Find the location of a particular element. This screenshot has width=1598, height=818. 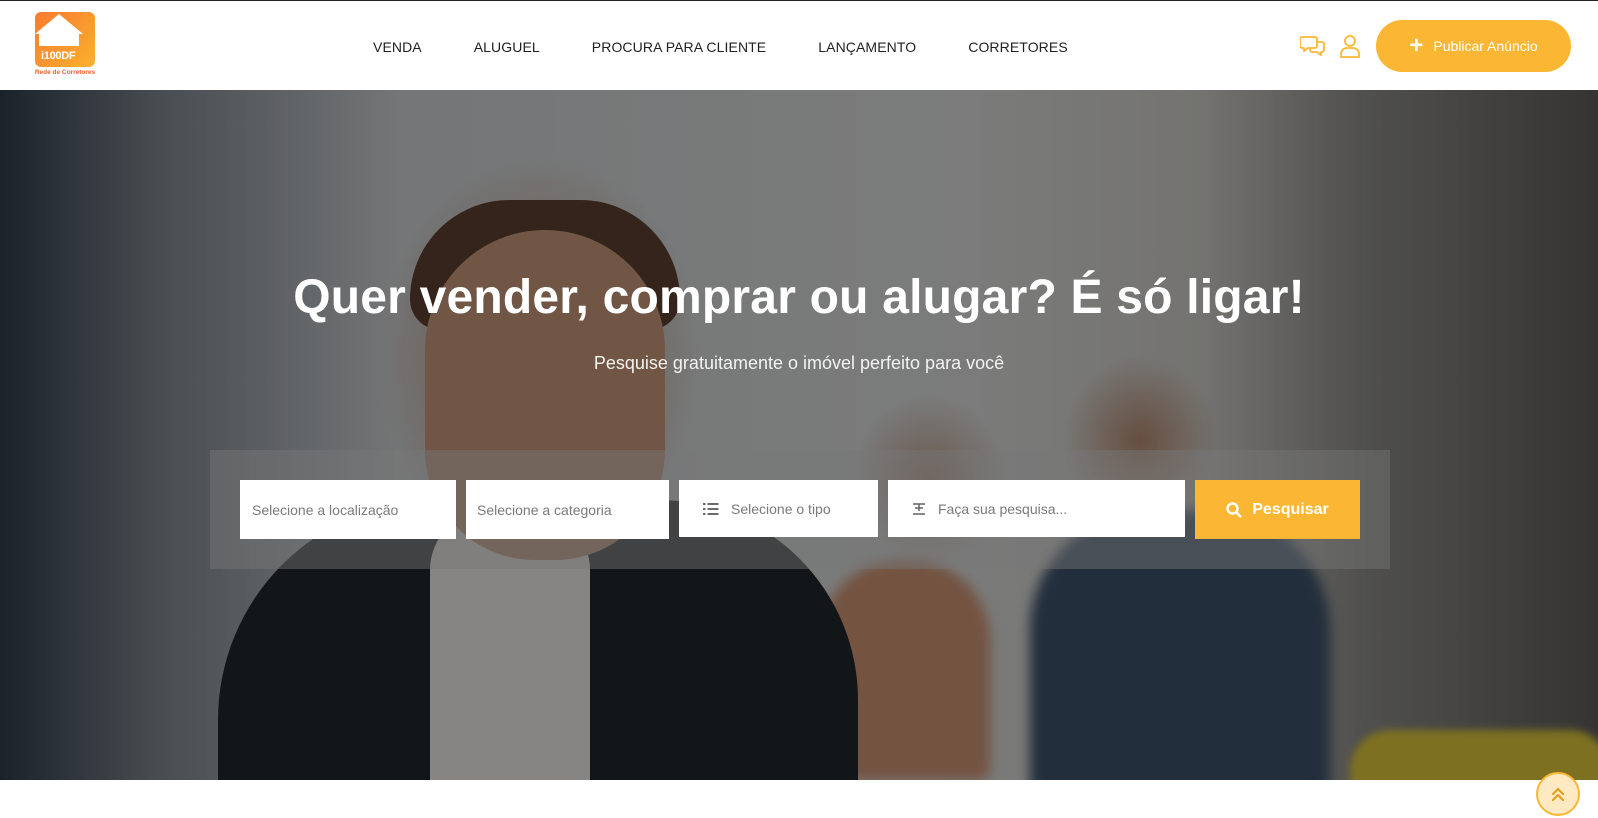

type-select: Selecione o tipo is located at coordinates (778, 508).